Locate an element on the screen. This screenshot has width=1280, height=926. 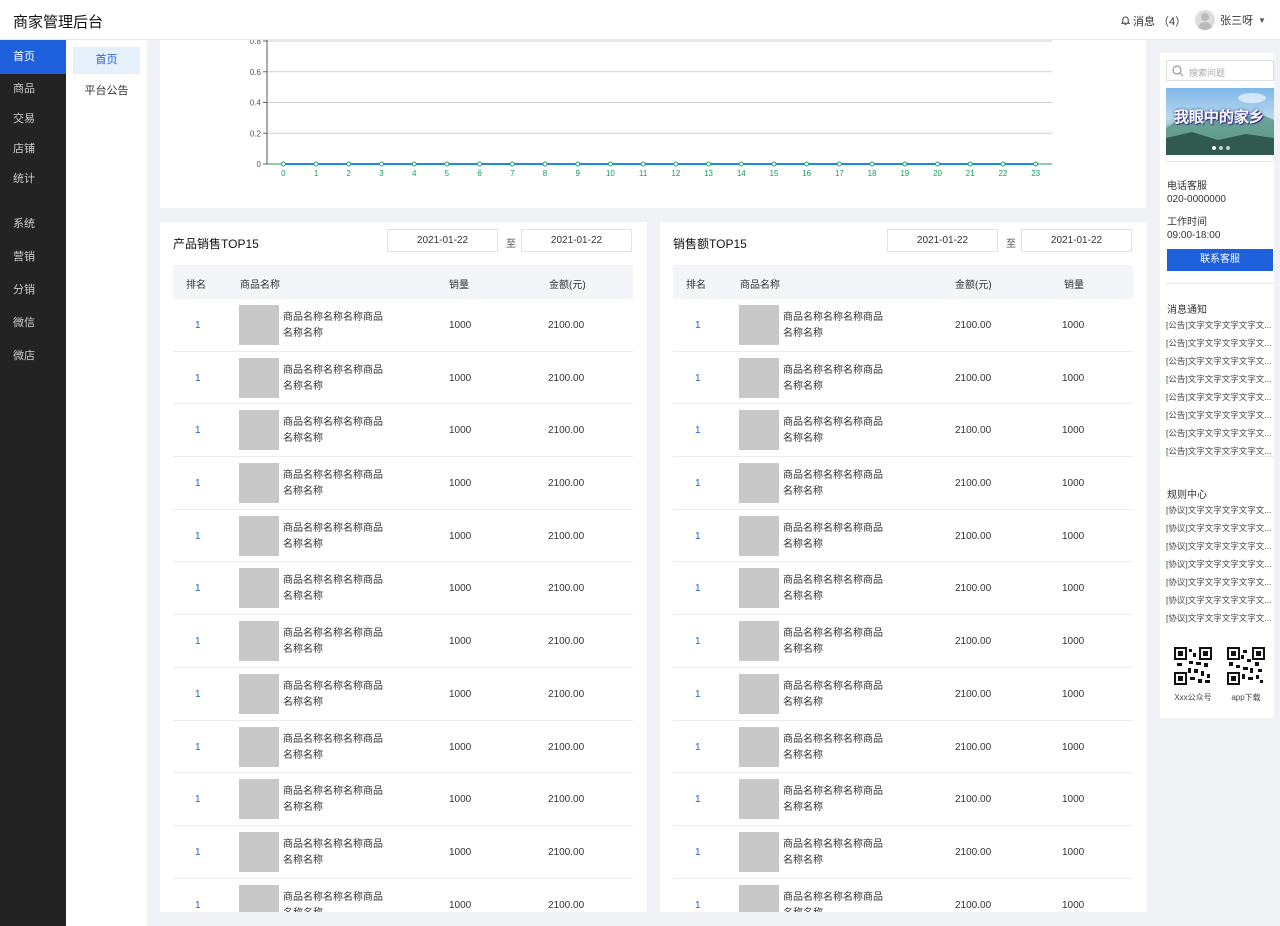
sidebar-item-wechat: 微信 is located at coordinates (33, 323).